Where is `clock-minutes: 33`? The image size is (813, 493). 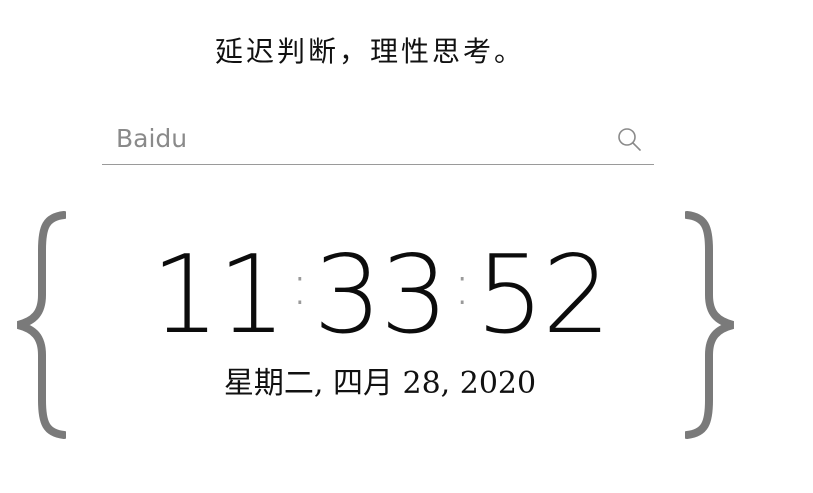 clock-minutes: 33 is located at coordinates (380, 295).